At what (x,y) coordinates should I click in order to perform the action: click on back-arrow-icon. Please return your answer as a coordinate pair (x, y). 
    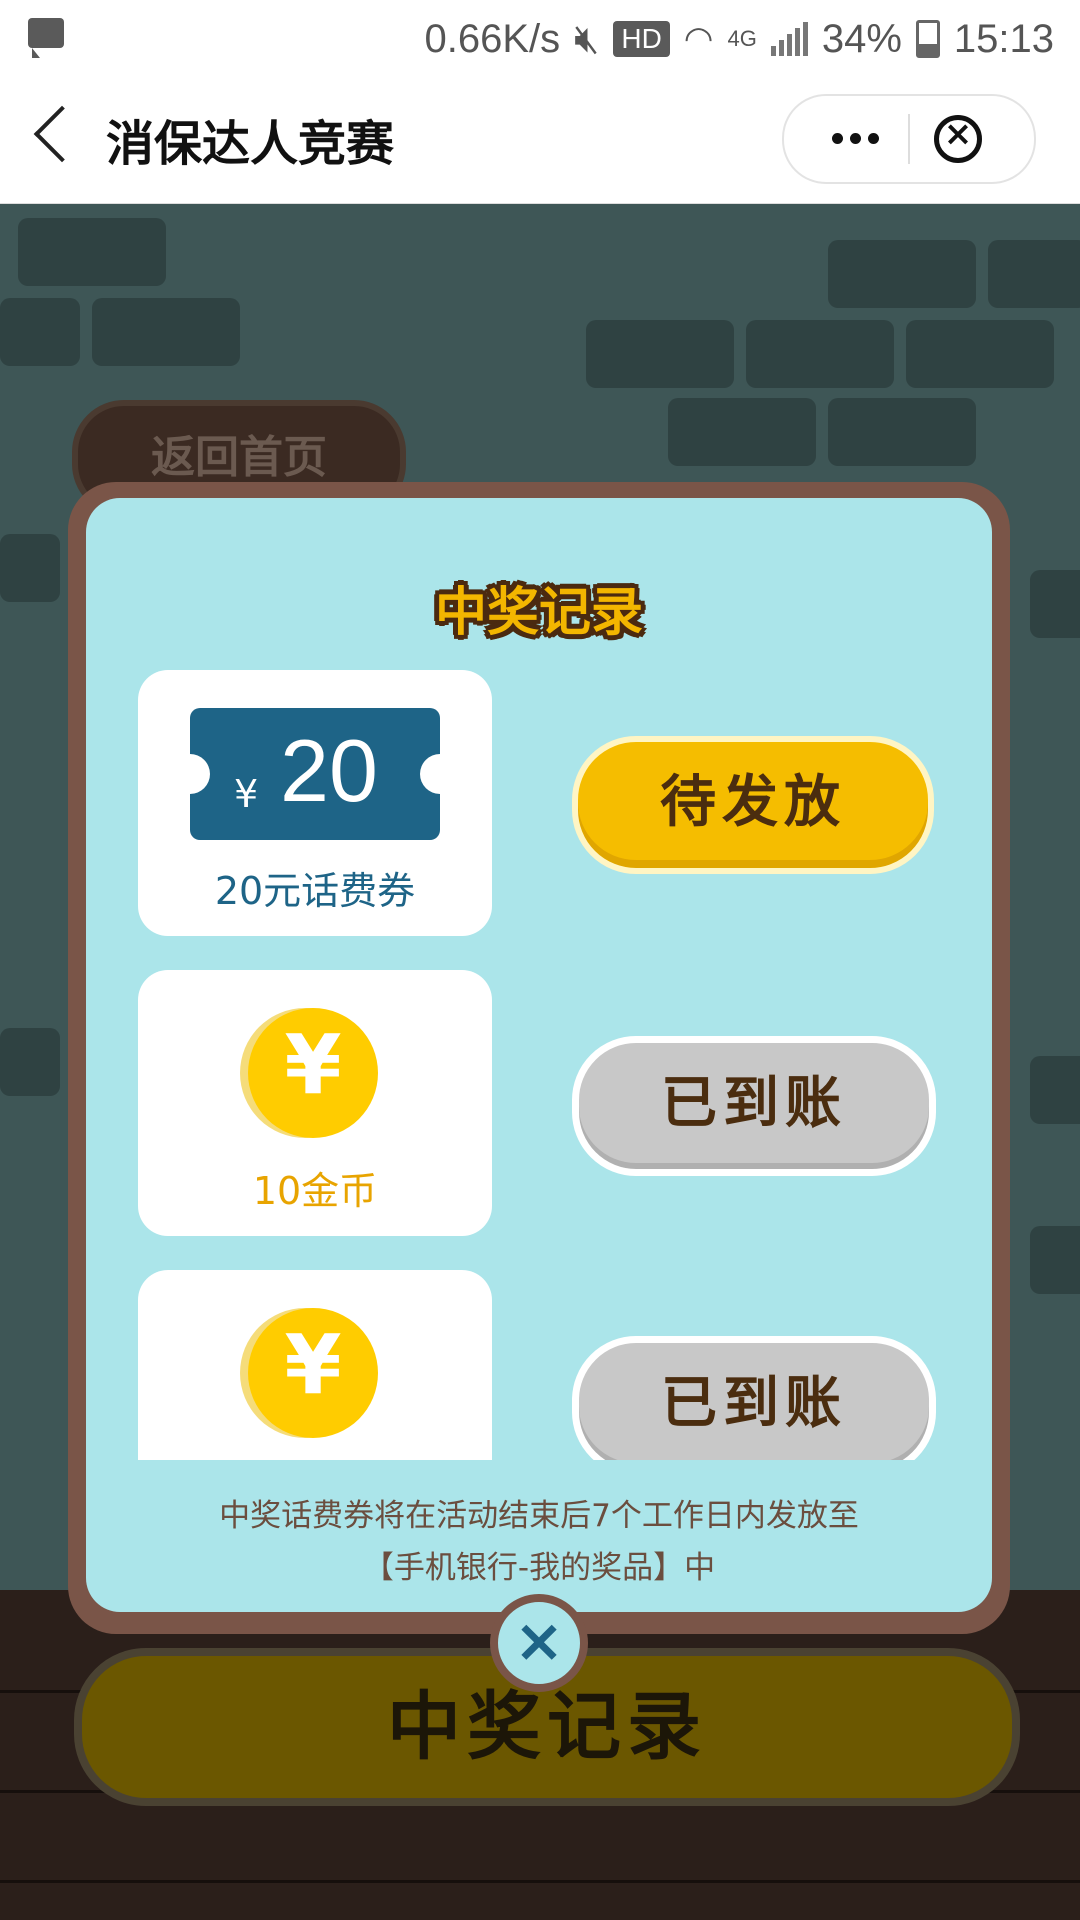
    Looking at the image, I should click on (62, 134).